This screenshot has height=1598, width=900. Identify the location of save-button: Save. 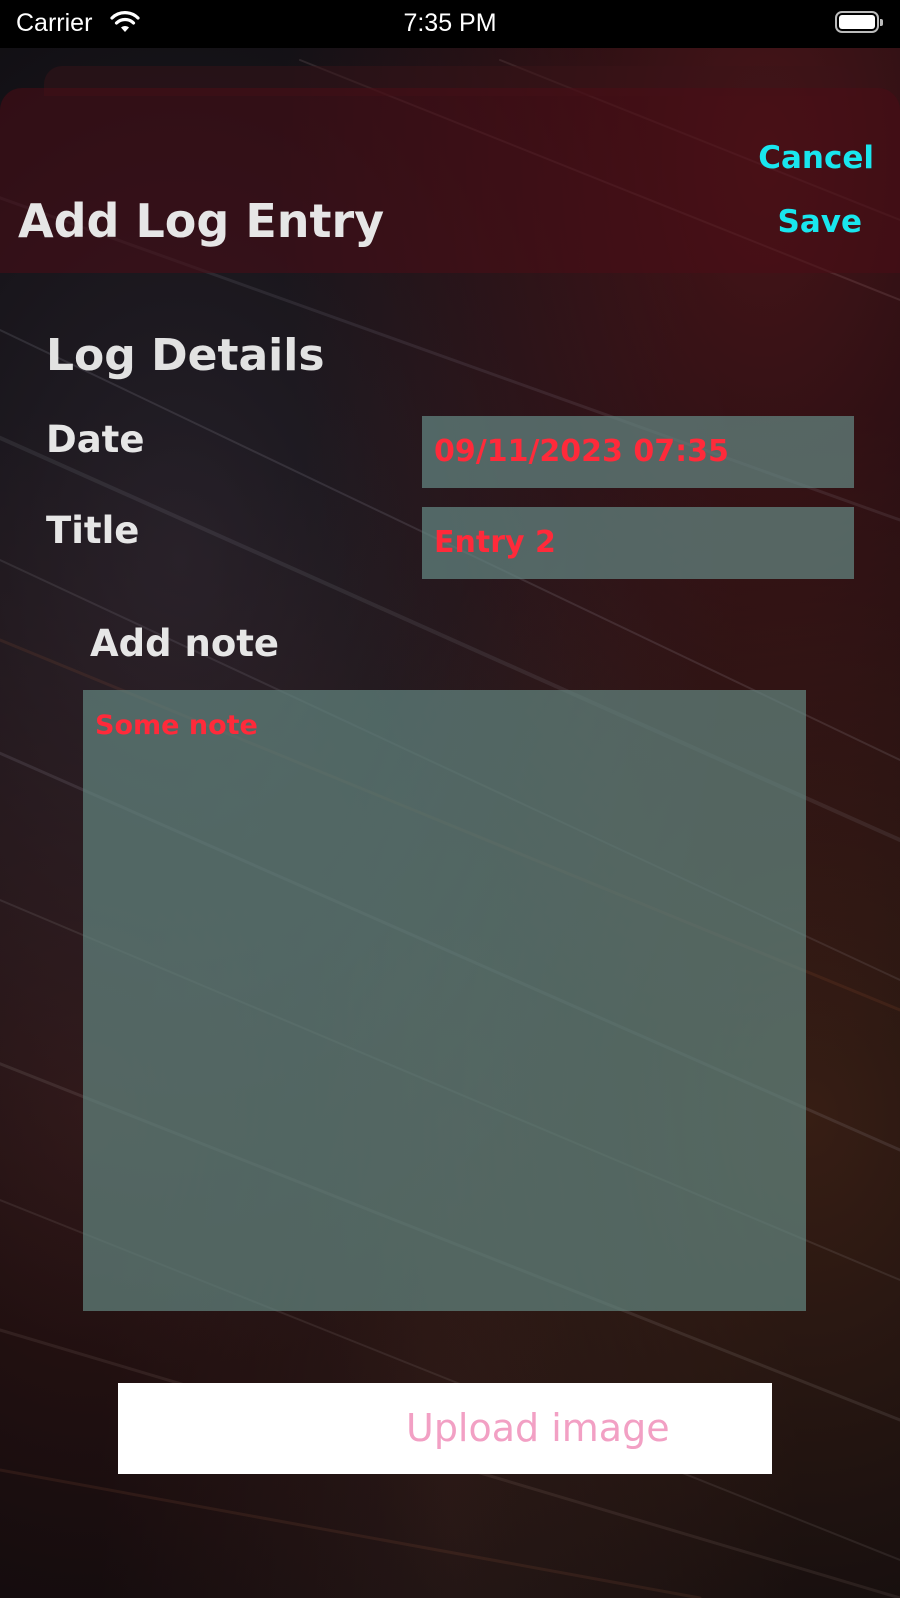
(820, 222).